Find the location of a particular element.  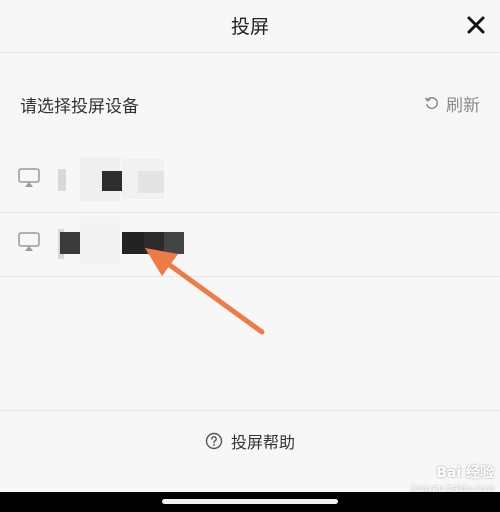

refresh-label: 刷新 is located at coordinates (463, 105).